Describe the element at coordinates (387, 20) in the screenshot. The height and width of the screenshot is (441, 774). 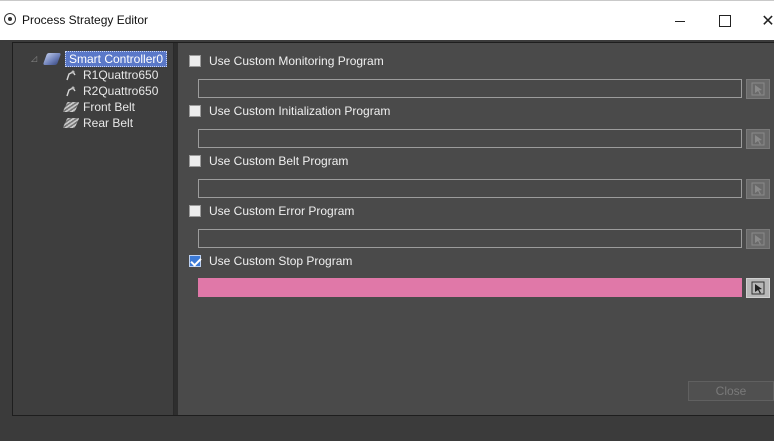
I see `title-bar: Process Strategy Editor ✕` at that location.